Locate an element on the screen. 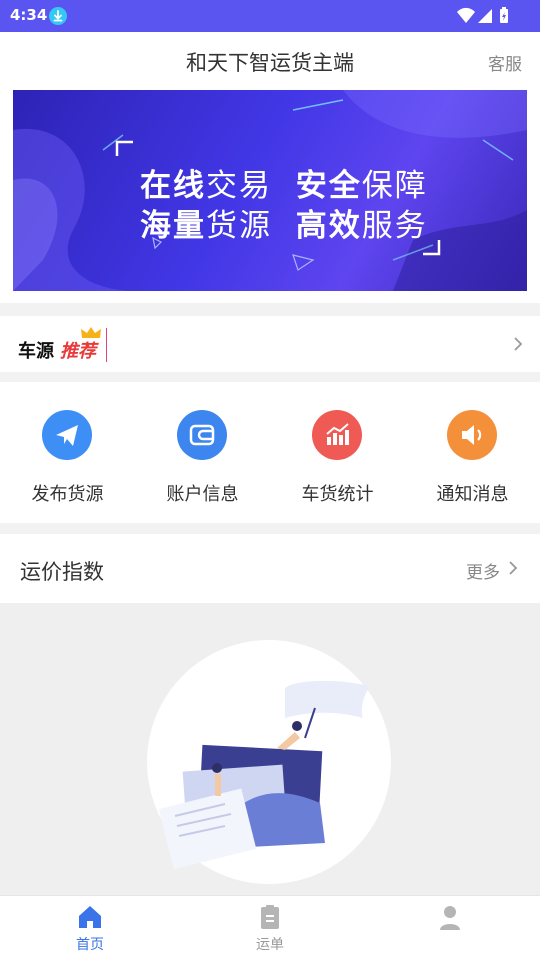  wallet-icon is located at coordinates (202, 435).